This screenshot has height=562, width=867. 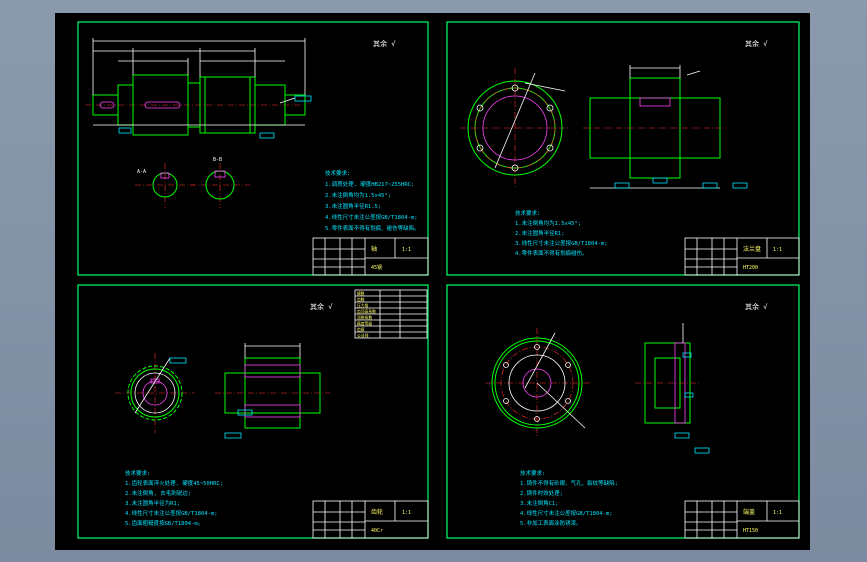 What do you see at coordinates (174, 483) in the screenshot?
I see `svg-text: 1.齿轮表面淬火处理, 硬度45~50HRC;` at bounding box center [174, 483].